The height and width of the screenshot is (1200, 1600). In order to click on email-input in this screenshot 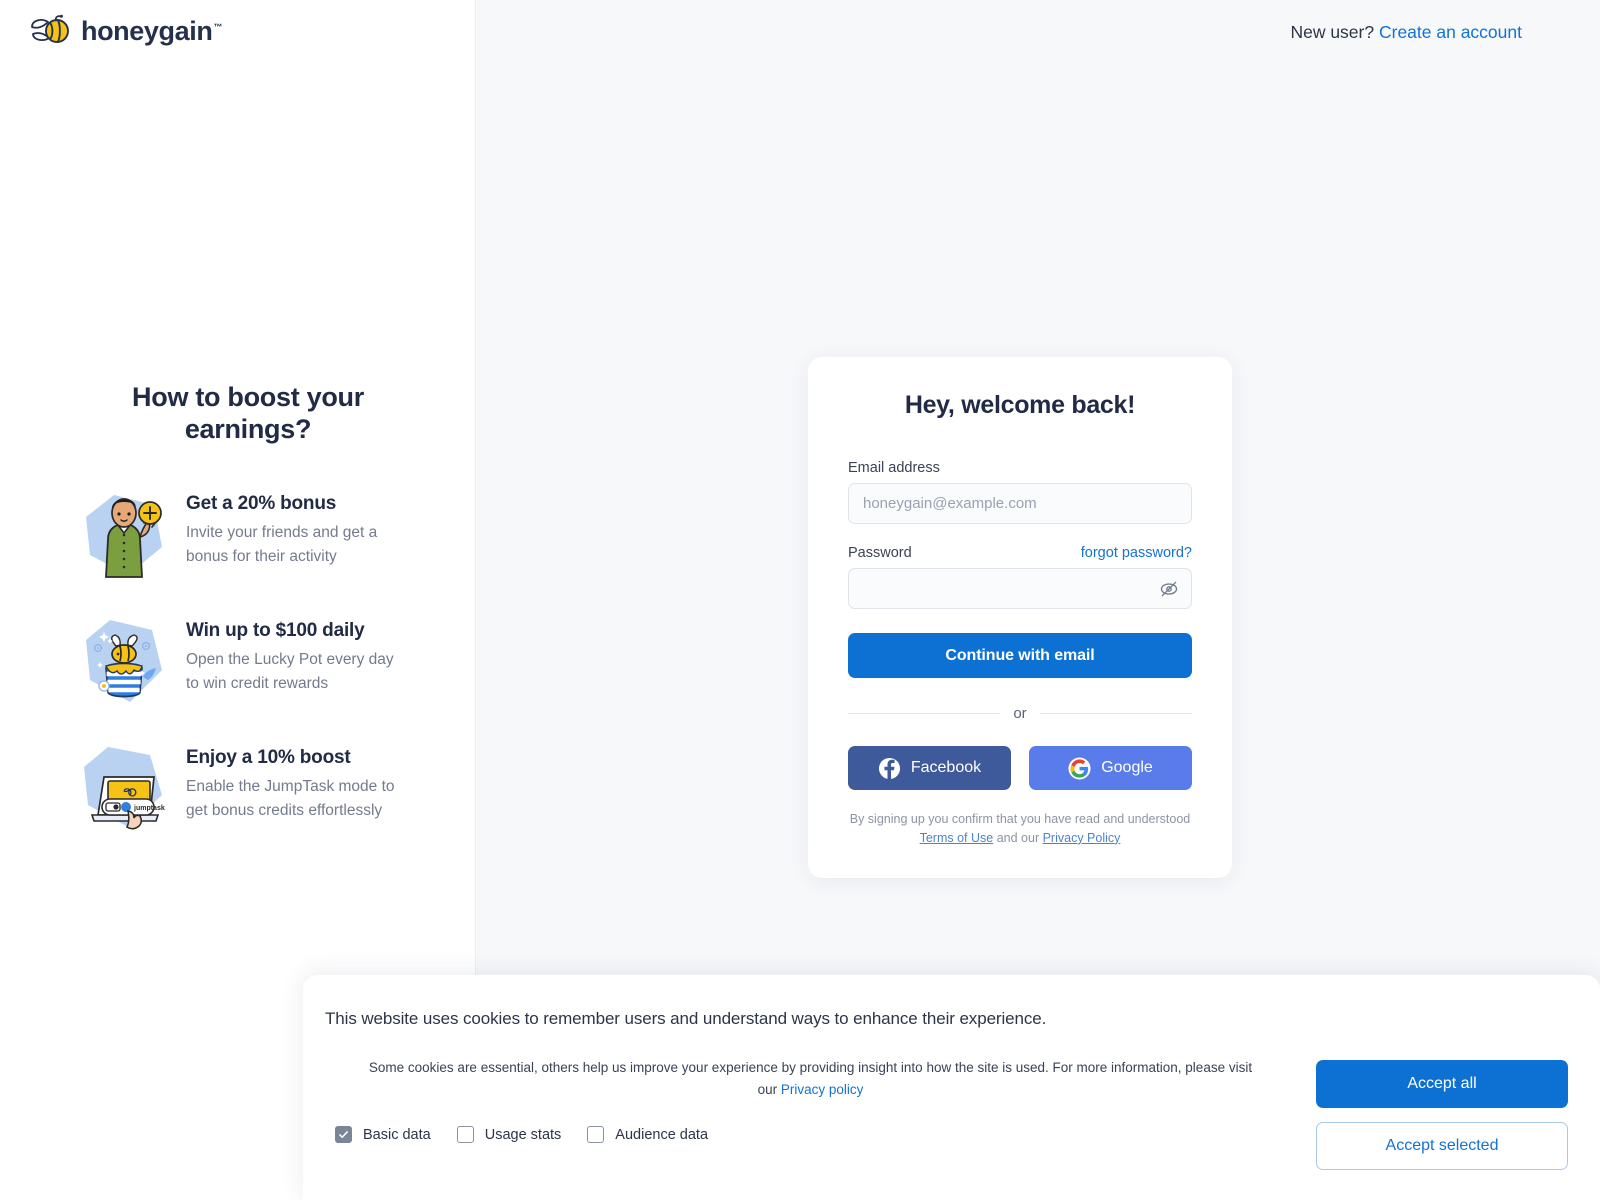, I will do `click(1020, 503)`.